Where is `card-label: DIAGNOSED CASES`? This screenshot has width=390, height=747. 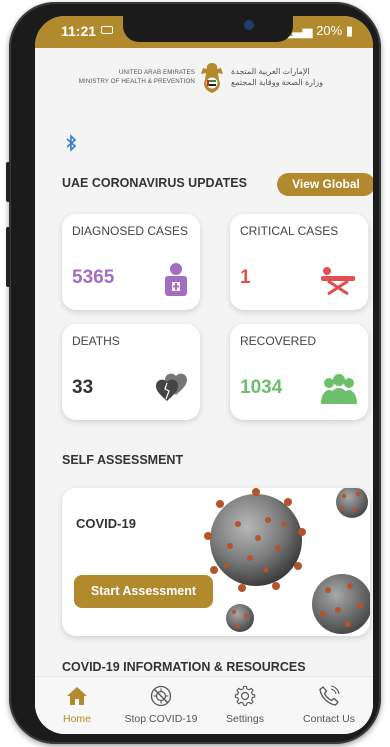
card-label: DIAGNOSED CASES is located at coordinates (130, 231).